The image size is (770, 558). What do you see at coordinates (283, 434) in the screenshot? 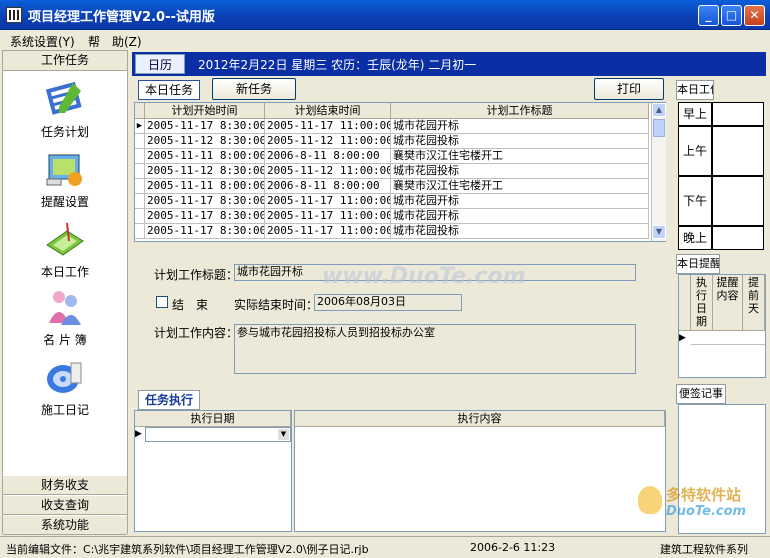
I see `dropdown-arrow-icon: ▼` at bounding box center [283, 434].